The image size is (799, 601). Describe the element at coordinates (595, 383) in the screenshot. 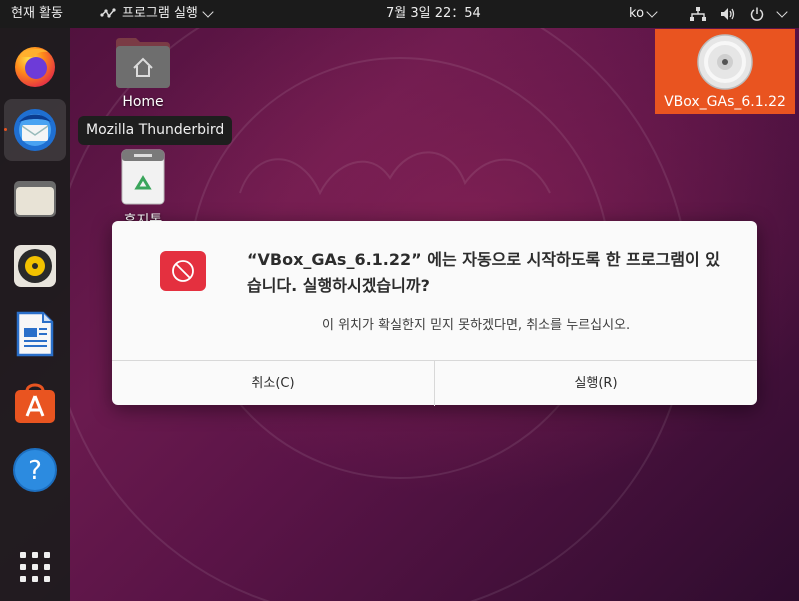

I see `run-button: 실행(R)` at that location.